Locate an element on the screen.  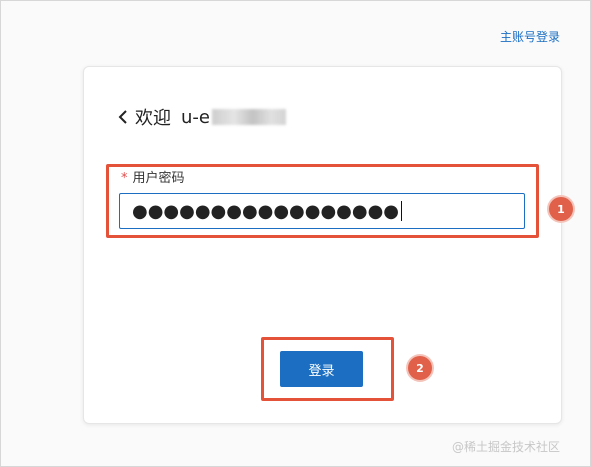
required-mark: * is located at coordinates (124, 178).